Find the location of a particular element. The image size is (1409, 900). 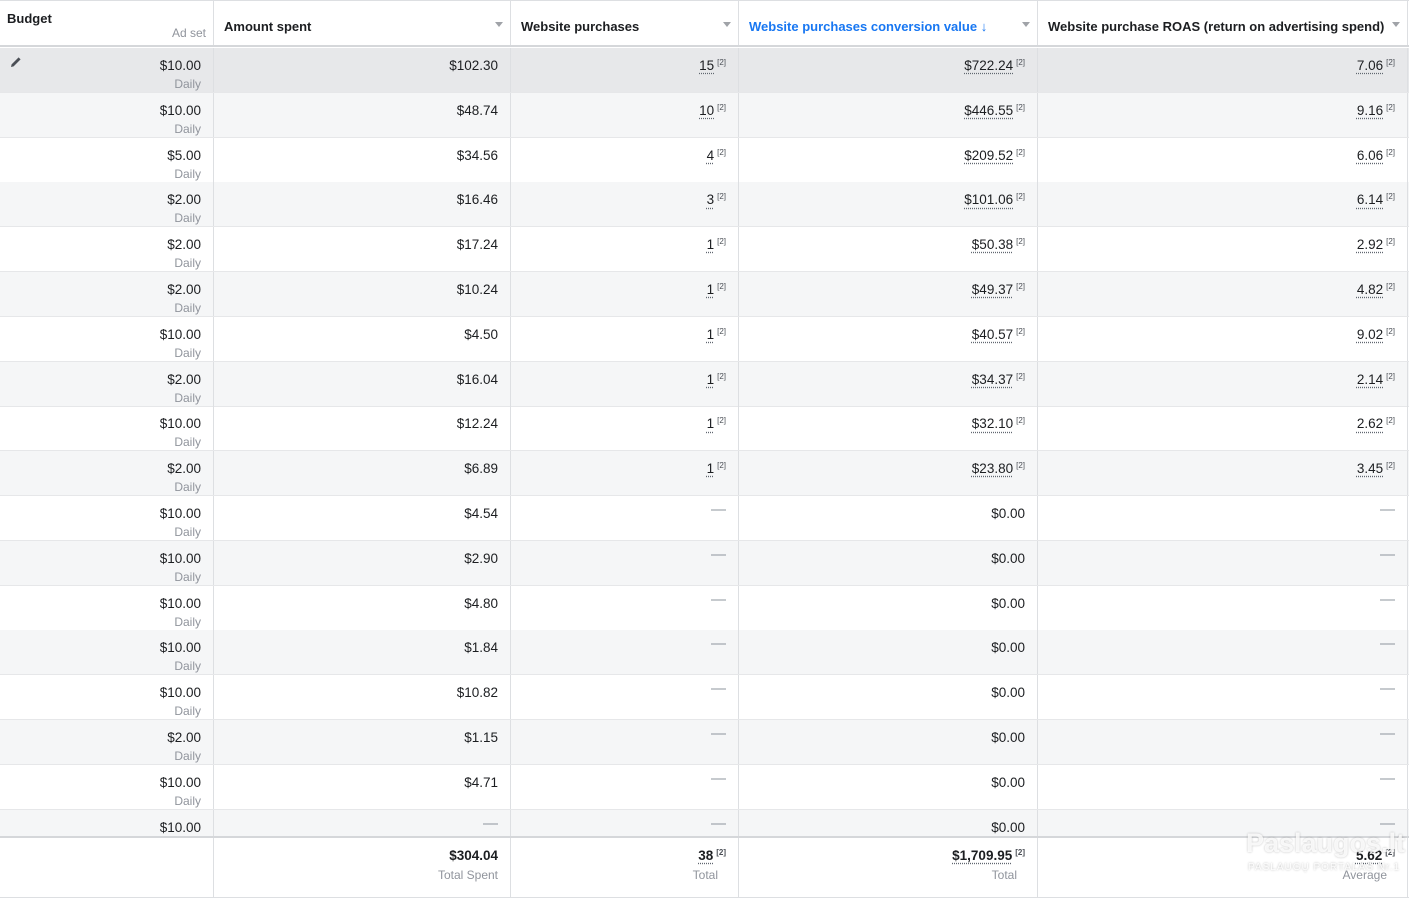

table-row: $10.00 Daily $4.71 — $0.00 — is located at coordinates (704, 787).